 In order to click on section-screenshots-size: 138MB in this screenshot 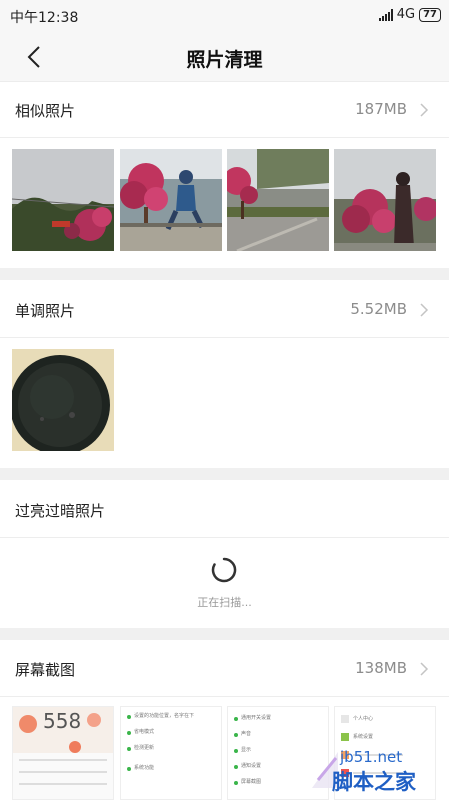, I will do `click(381, 668)`.